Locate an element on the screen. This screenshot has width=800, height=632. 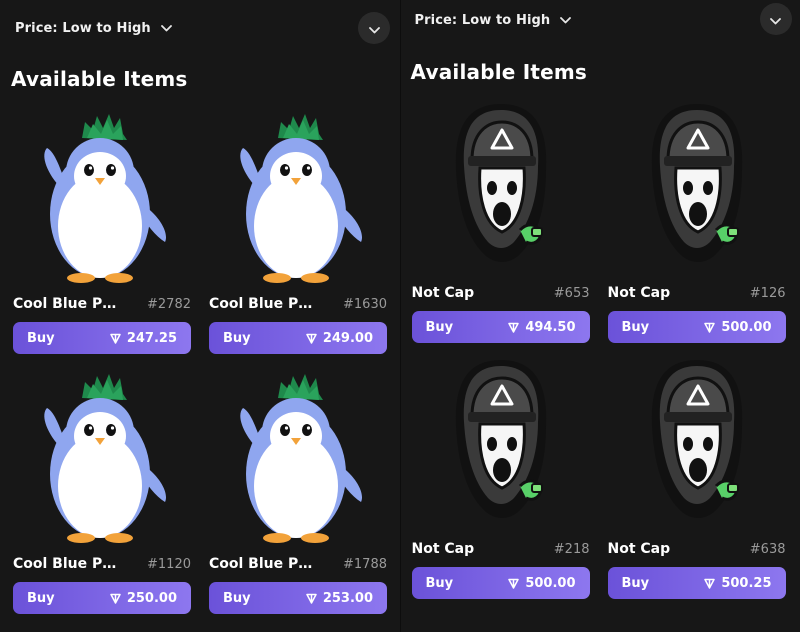
item-meta: Cool Blue Pe... #1120 is located at coordinates (102, 565).